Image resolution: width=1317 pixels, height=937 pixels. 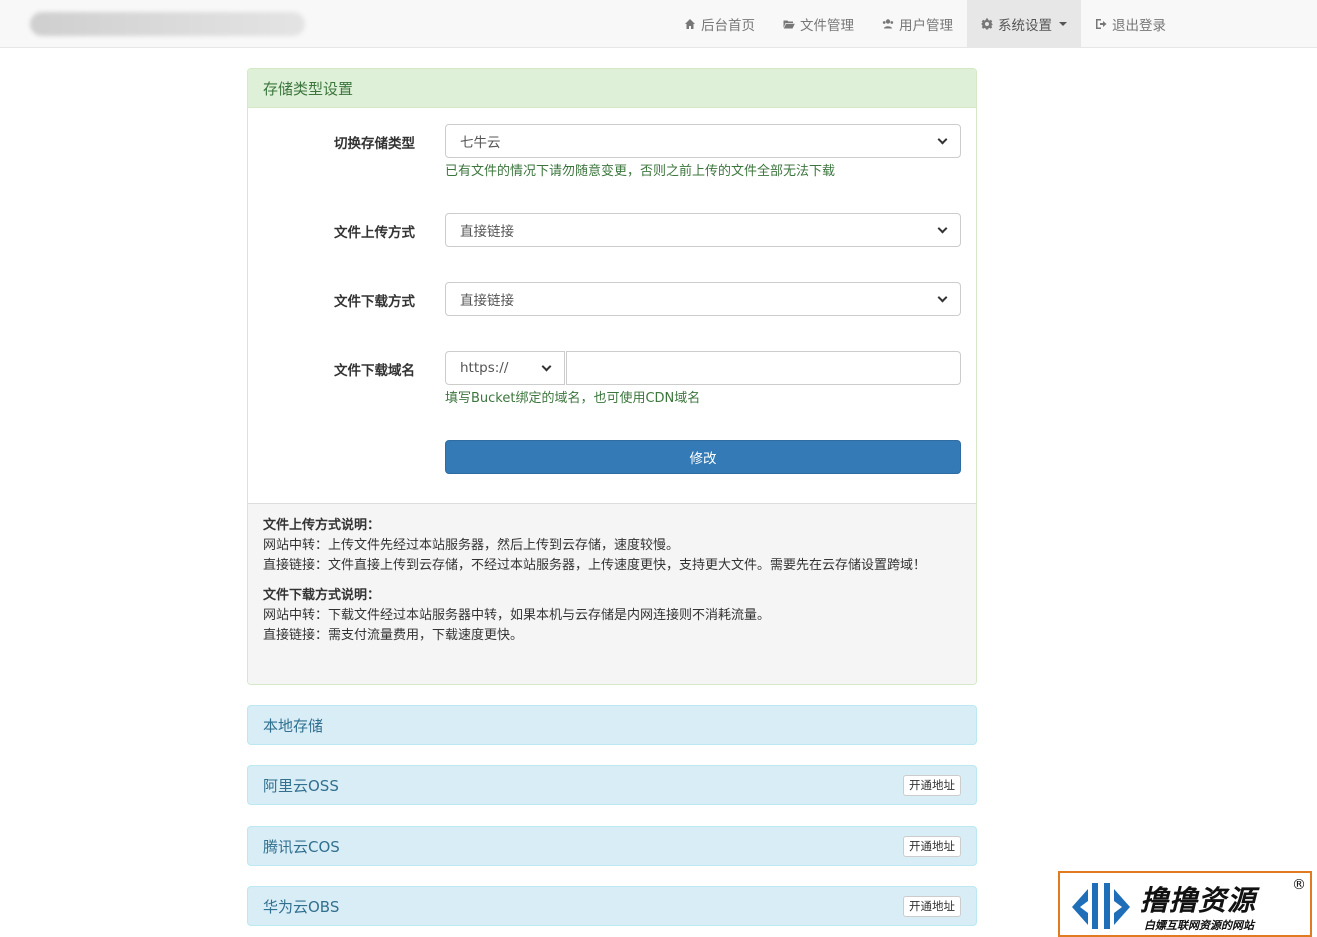 I want to click on nav-label: 文件管理, so click(x=827, y=26).